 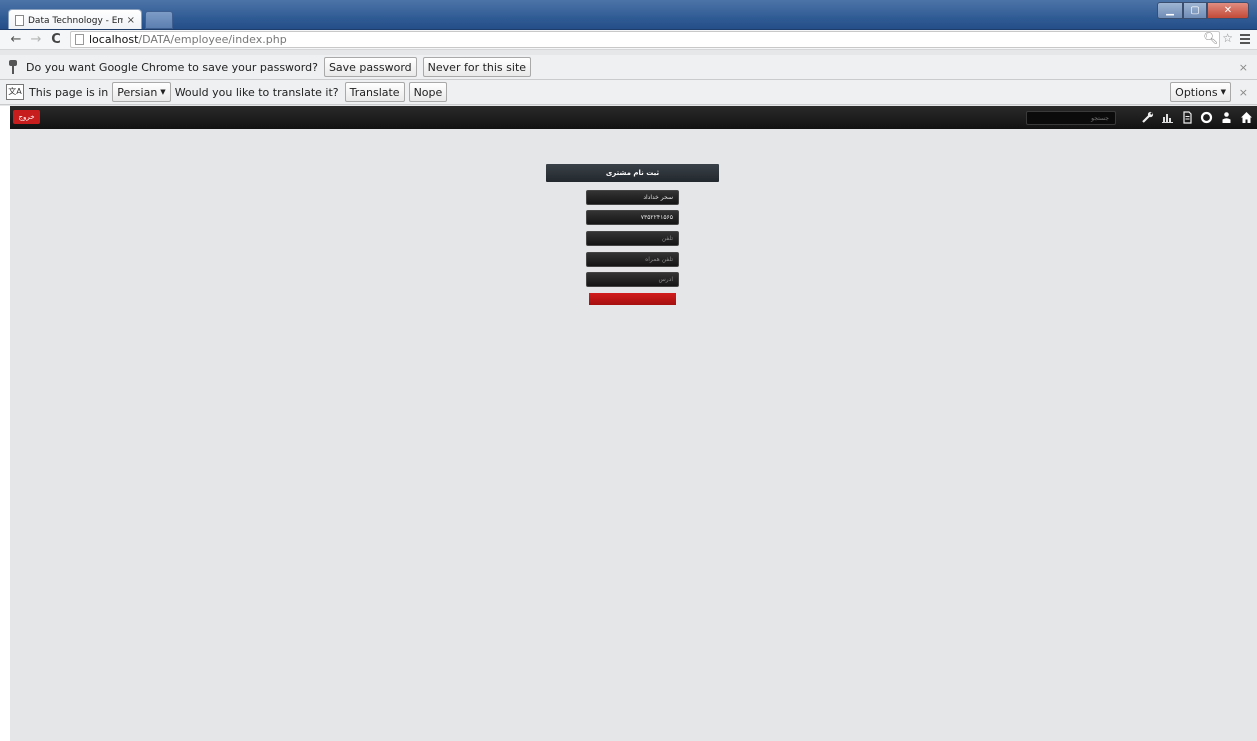 I want to click on window-controls: ▁ ▢ ✕, so click(x=1203, y=10).